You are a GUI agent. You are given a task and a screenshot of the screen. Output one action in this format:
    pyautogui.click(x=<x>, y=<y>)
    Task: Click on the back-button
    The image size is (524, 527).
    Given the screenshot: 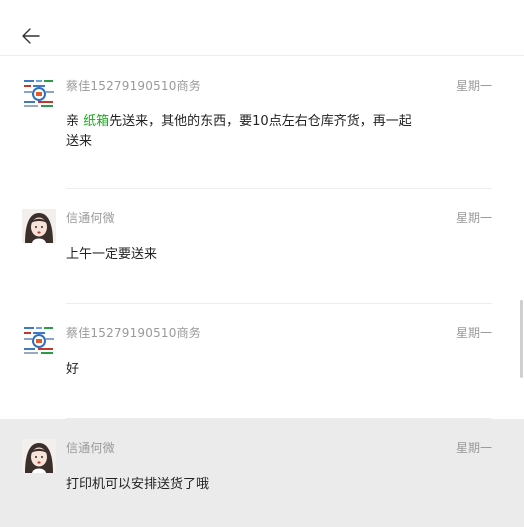 What is the action you would take?
    pyautogui.click(x=31, y=36)
    